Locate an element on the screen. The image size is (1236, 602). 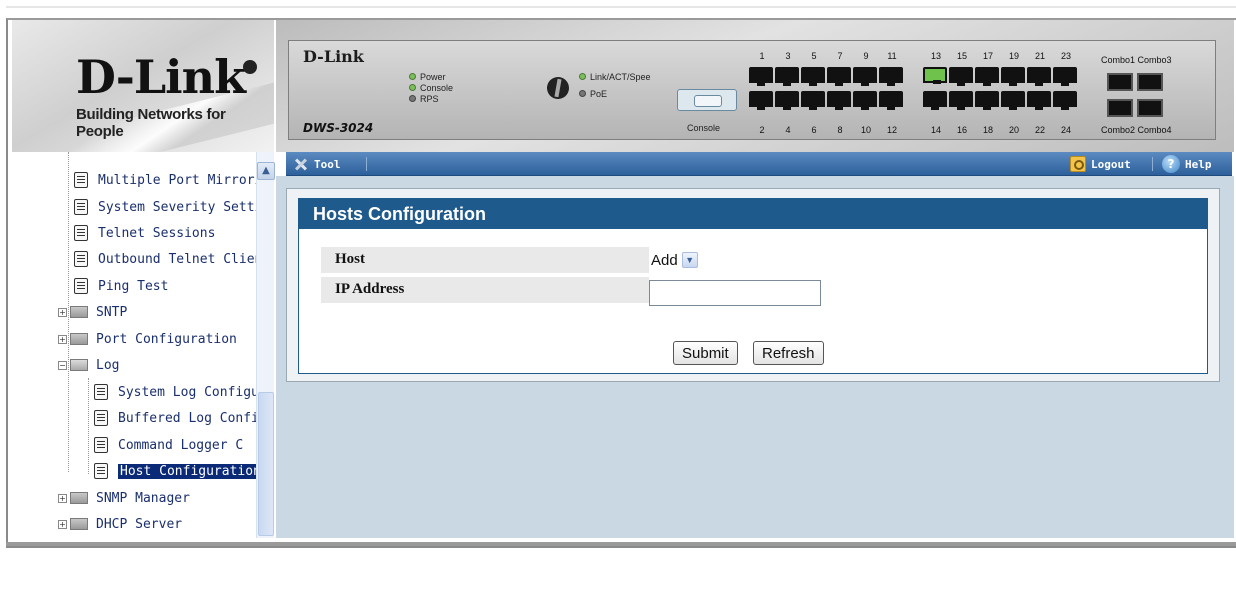
port-9-icon is located at coordinates (865, 76).